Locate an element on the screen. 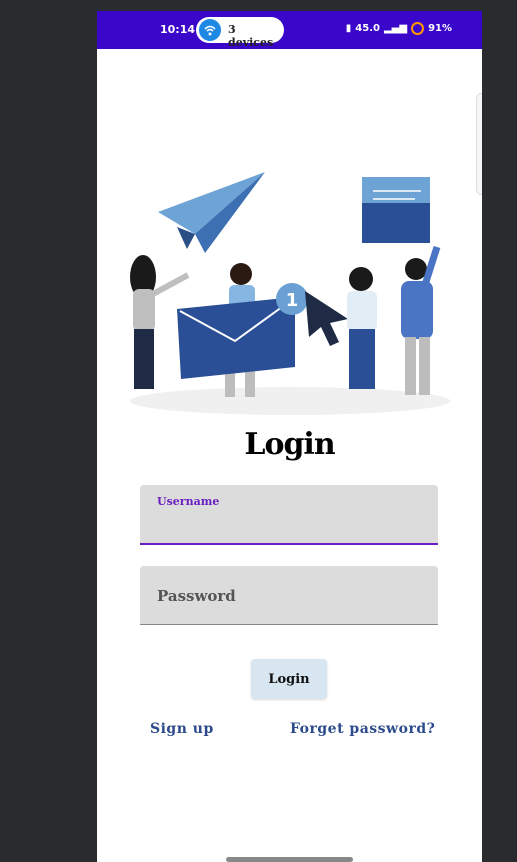  status-icons: ▮ 45.0 ▂▄▆ 91% is located at coordinates (399, 28).